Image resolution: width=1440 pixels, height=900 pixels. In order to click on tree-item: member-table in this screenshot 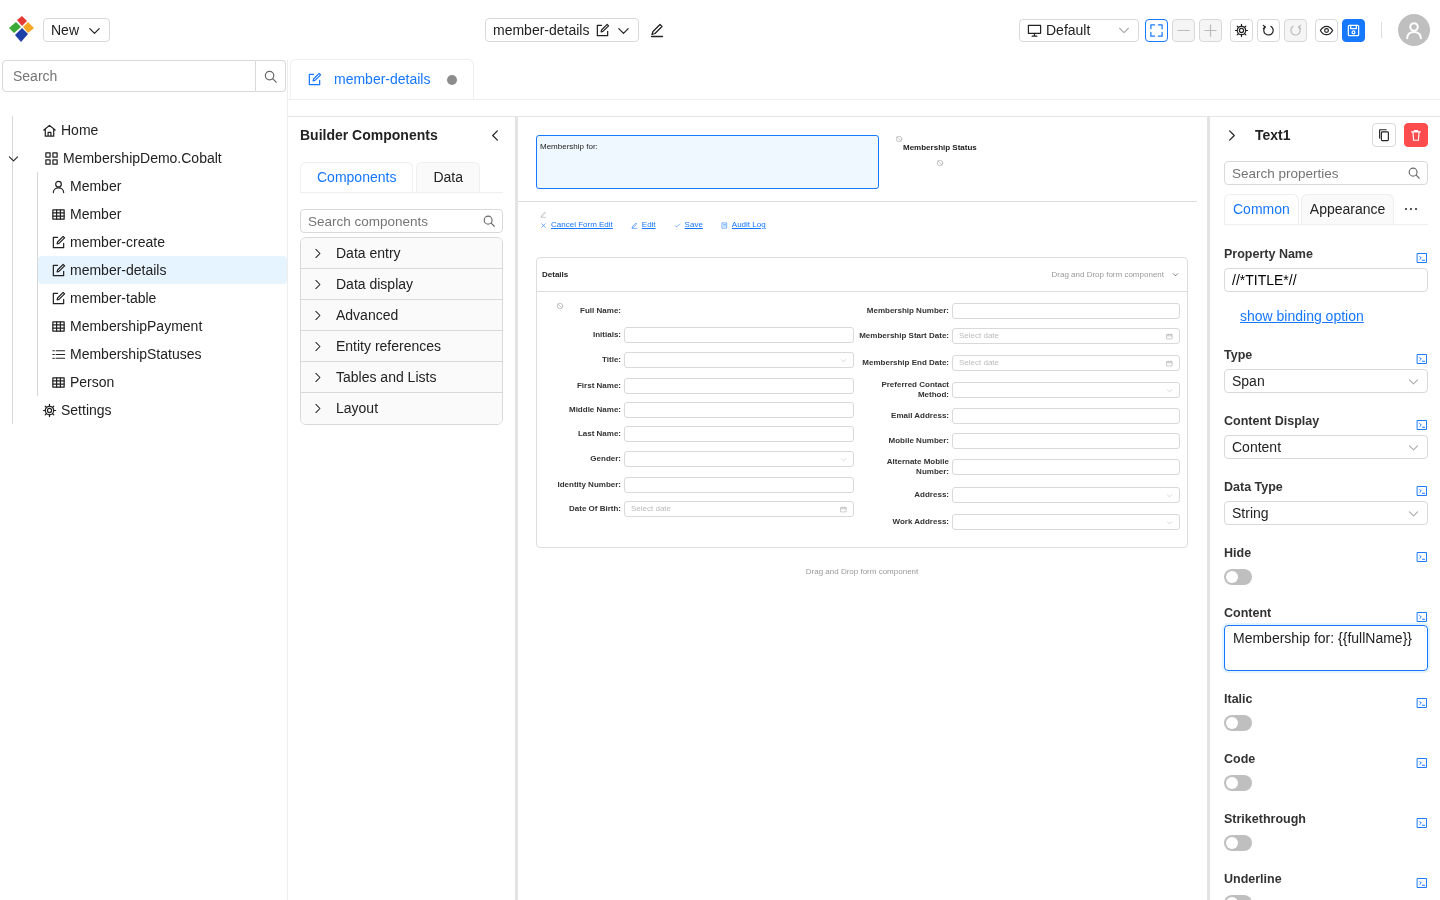, I will do `click(162, 298)`.